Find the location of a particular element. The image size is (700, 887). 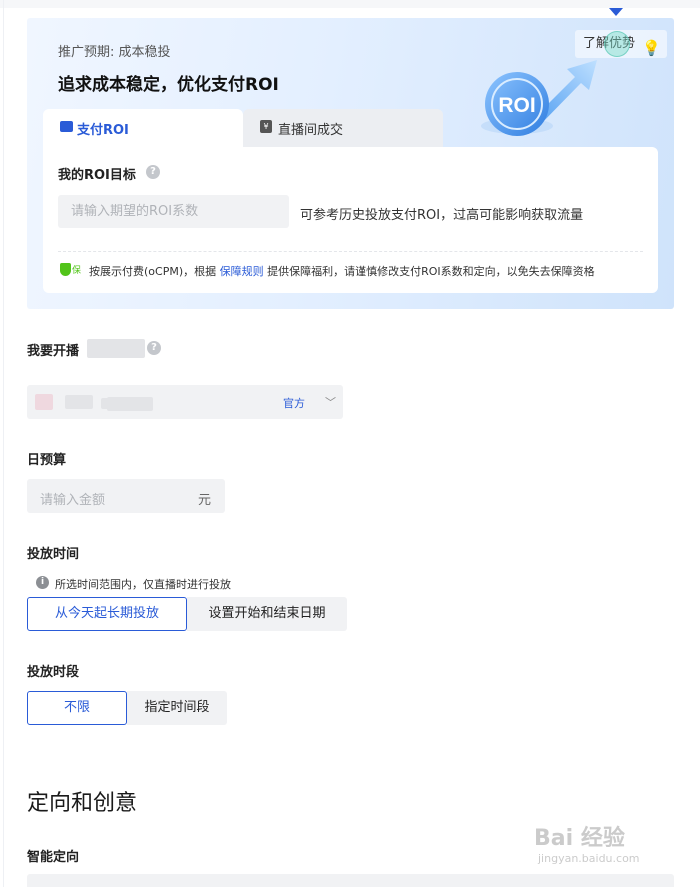

roi-target-label: 我的ROI目标 is located at coordinates (97, 175).